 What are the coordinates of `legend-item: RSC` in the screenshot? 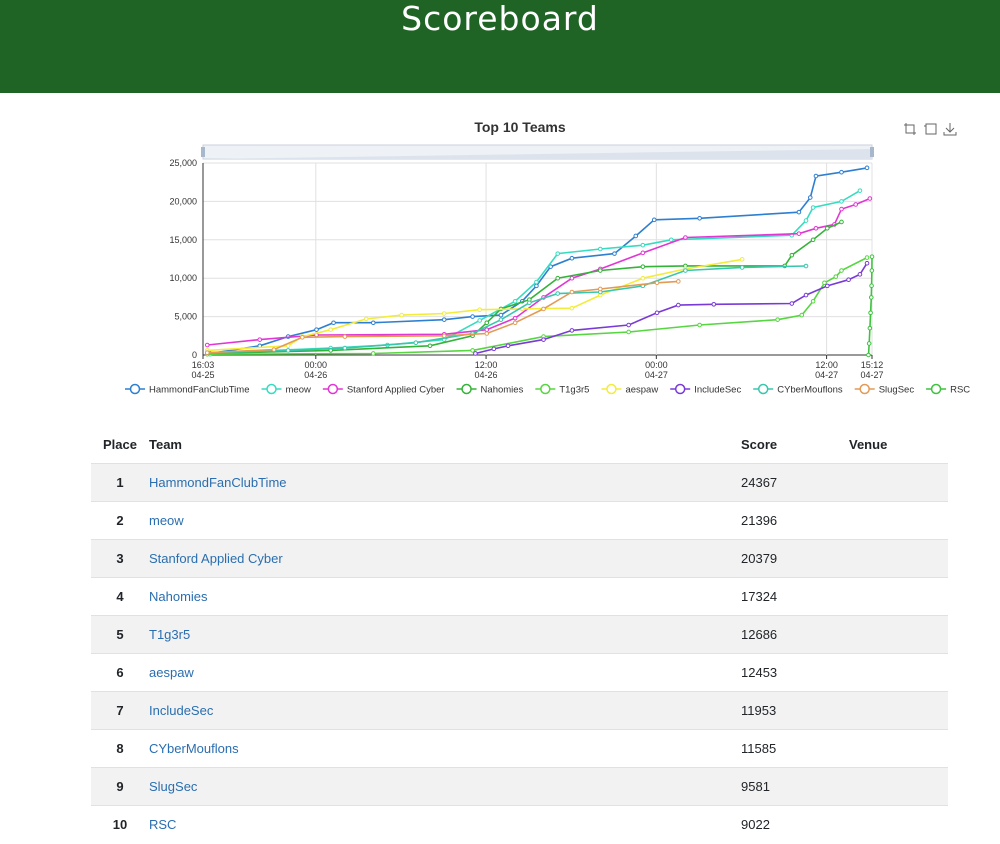 It's located at (948, 389).